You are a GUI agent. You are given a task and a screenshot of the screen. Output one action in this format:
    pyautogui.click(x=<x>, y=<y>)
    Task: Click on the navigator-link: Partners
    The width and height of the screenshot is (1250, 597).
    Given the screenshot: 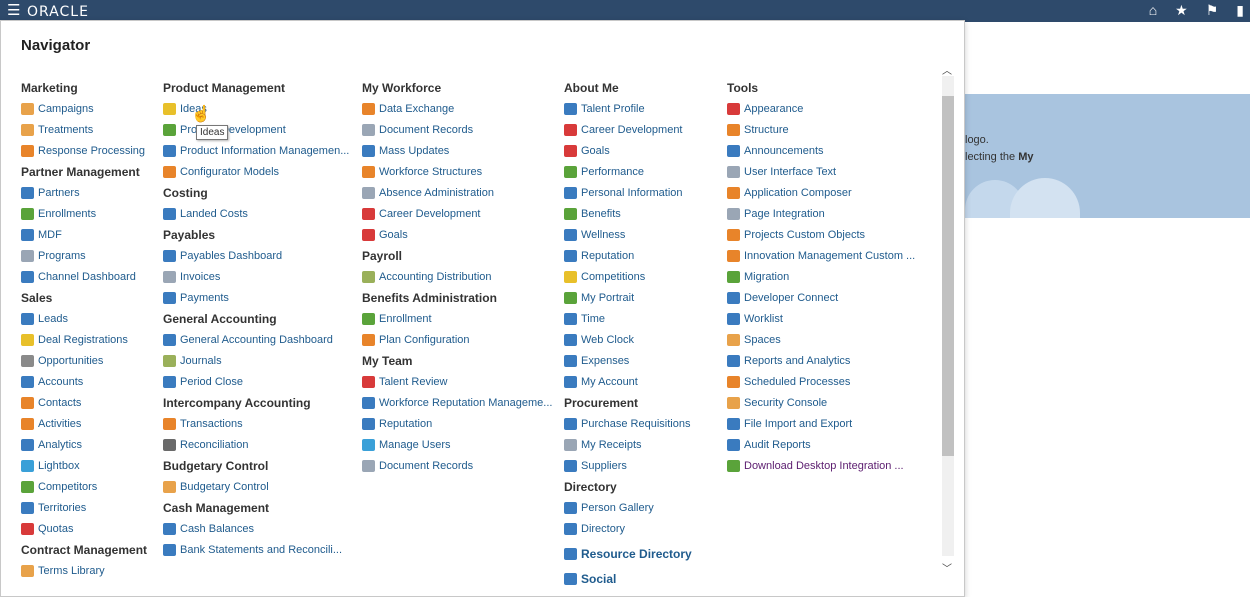 What is the action you would take?
    pyautogui.click(x=84, y=195)
    